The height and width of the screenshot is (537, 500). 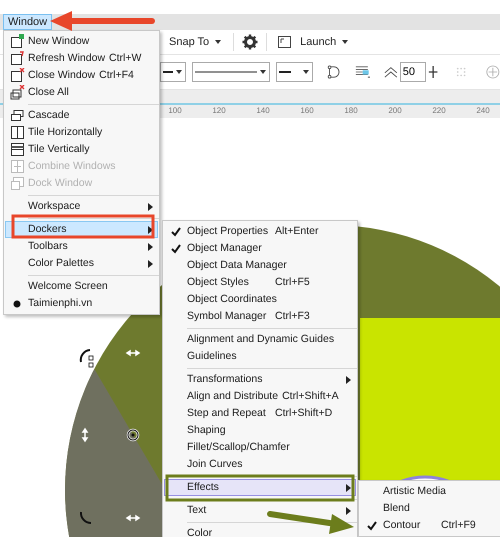 I want to click on text-wrap-icon, so click(x=362, y=72).